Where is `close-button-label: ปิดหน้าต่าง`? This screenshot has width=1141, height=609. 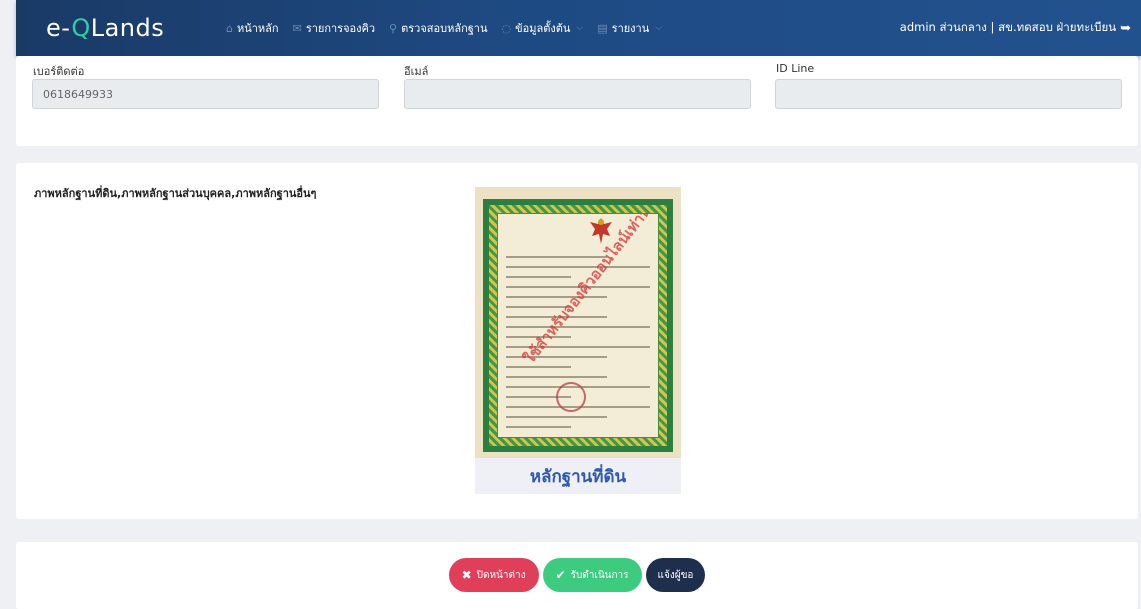
close-button-label: ปิดหน้าต่าง is located at coordinates (501, 575).